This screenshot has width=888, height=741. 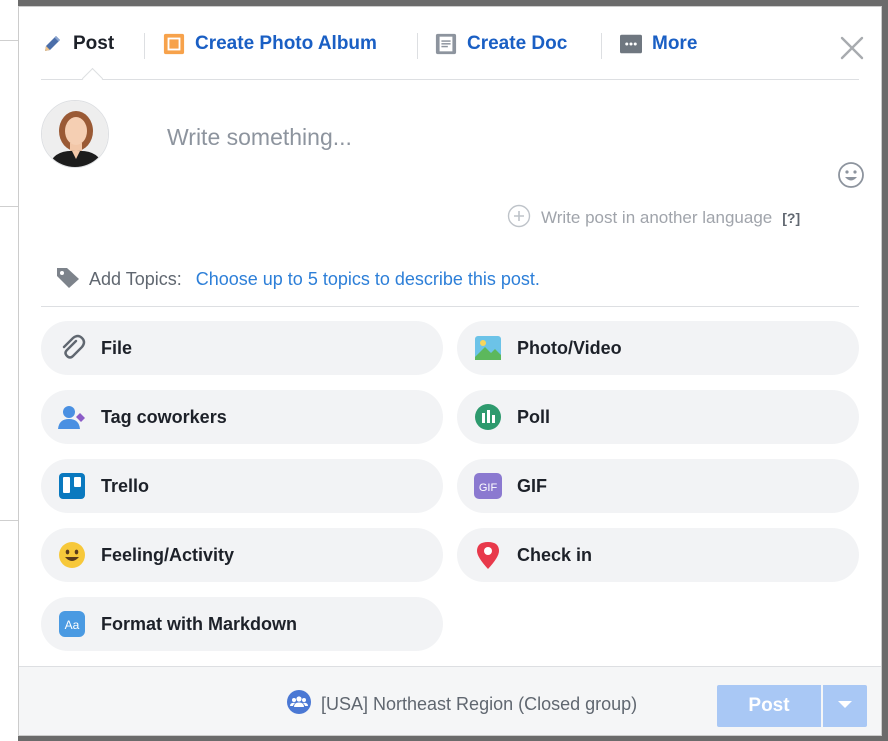 What do you see at coordinates (519, 218) in the screenshot?
I see `add-circle-icon` at bounding box center [519, 218].